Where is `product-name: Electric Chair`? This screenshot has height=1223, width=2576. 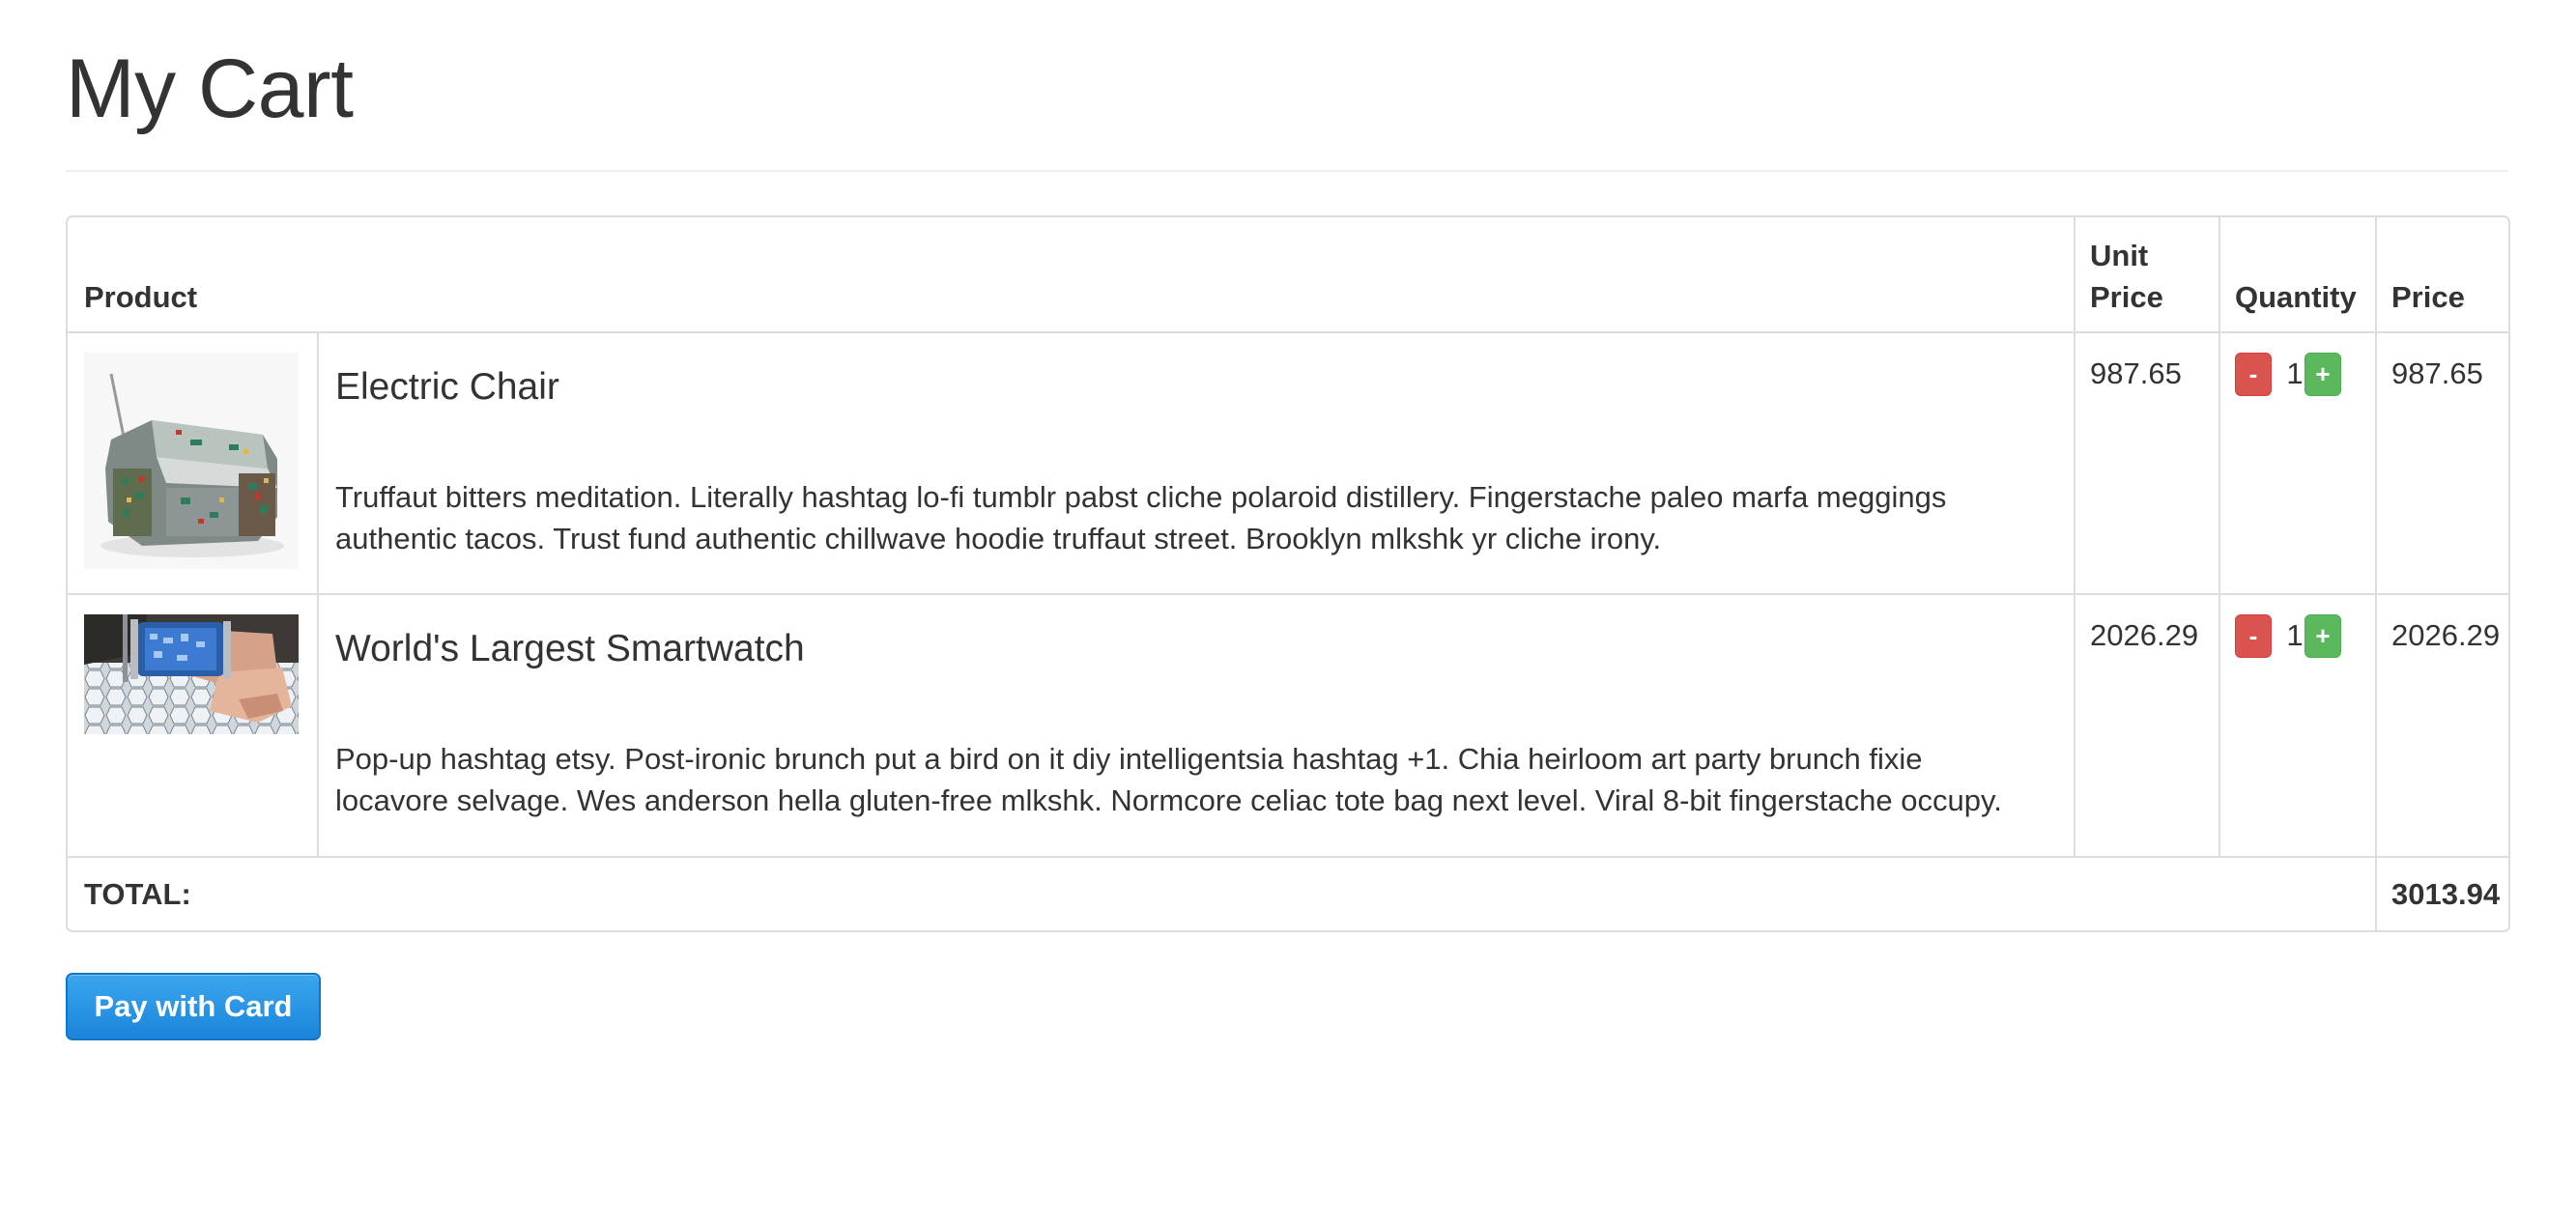
product-name: Electric Chair is located at coordinates (447, 387).